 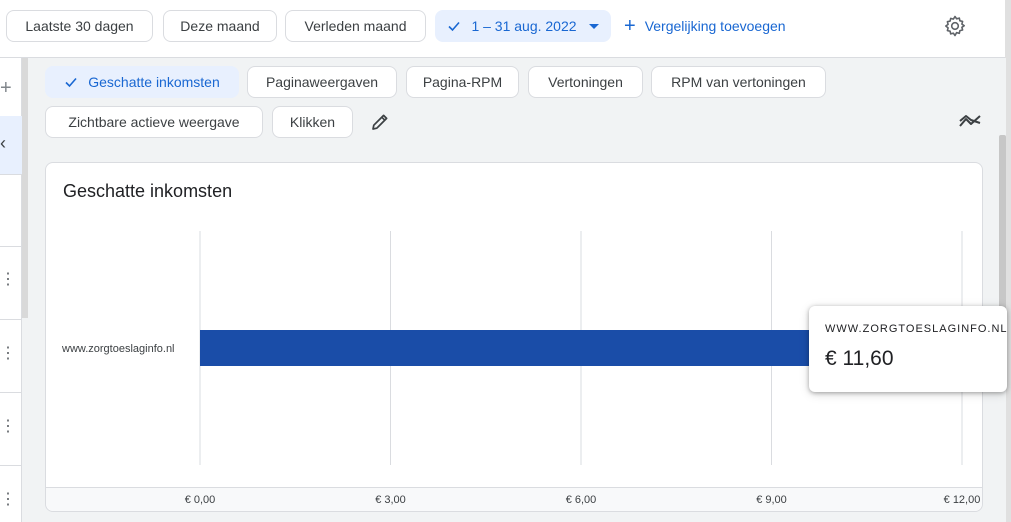 I want to click on metric-chip-page-rpm: Pagina-RPM, so click(x=462, y=82).